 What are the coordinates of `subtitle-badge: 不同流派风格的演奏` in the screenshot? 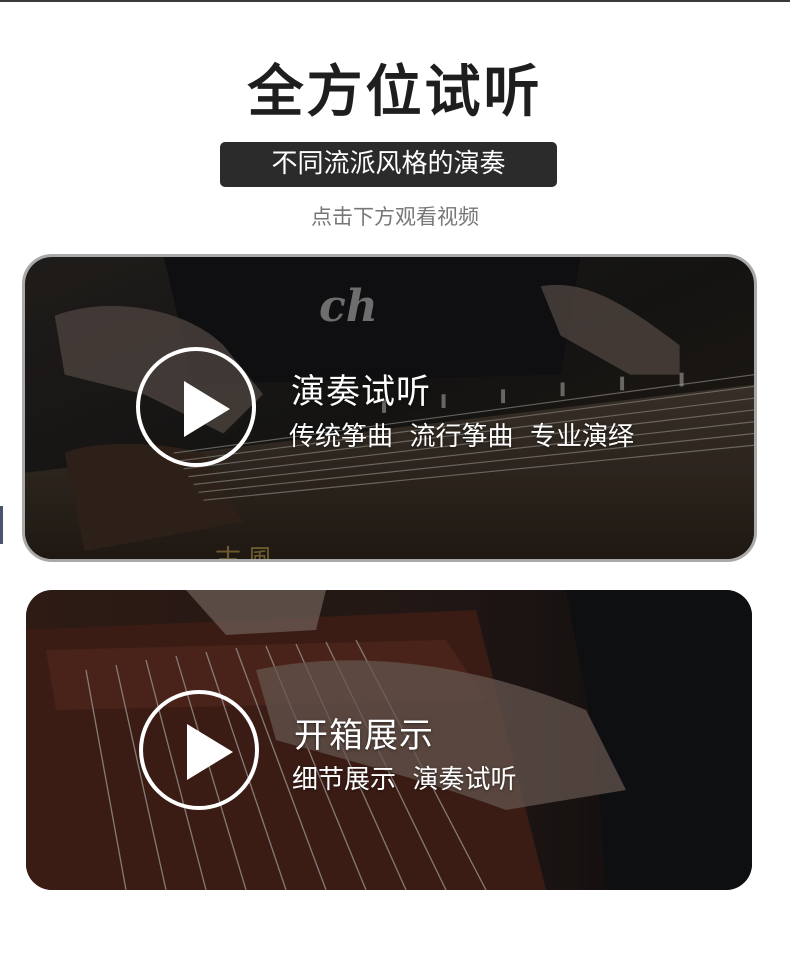 It's located at (388, 164).